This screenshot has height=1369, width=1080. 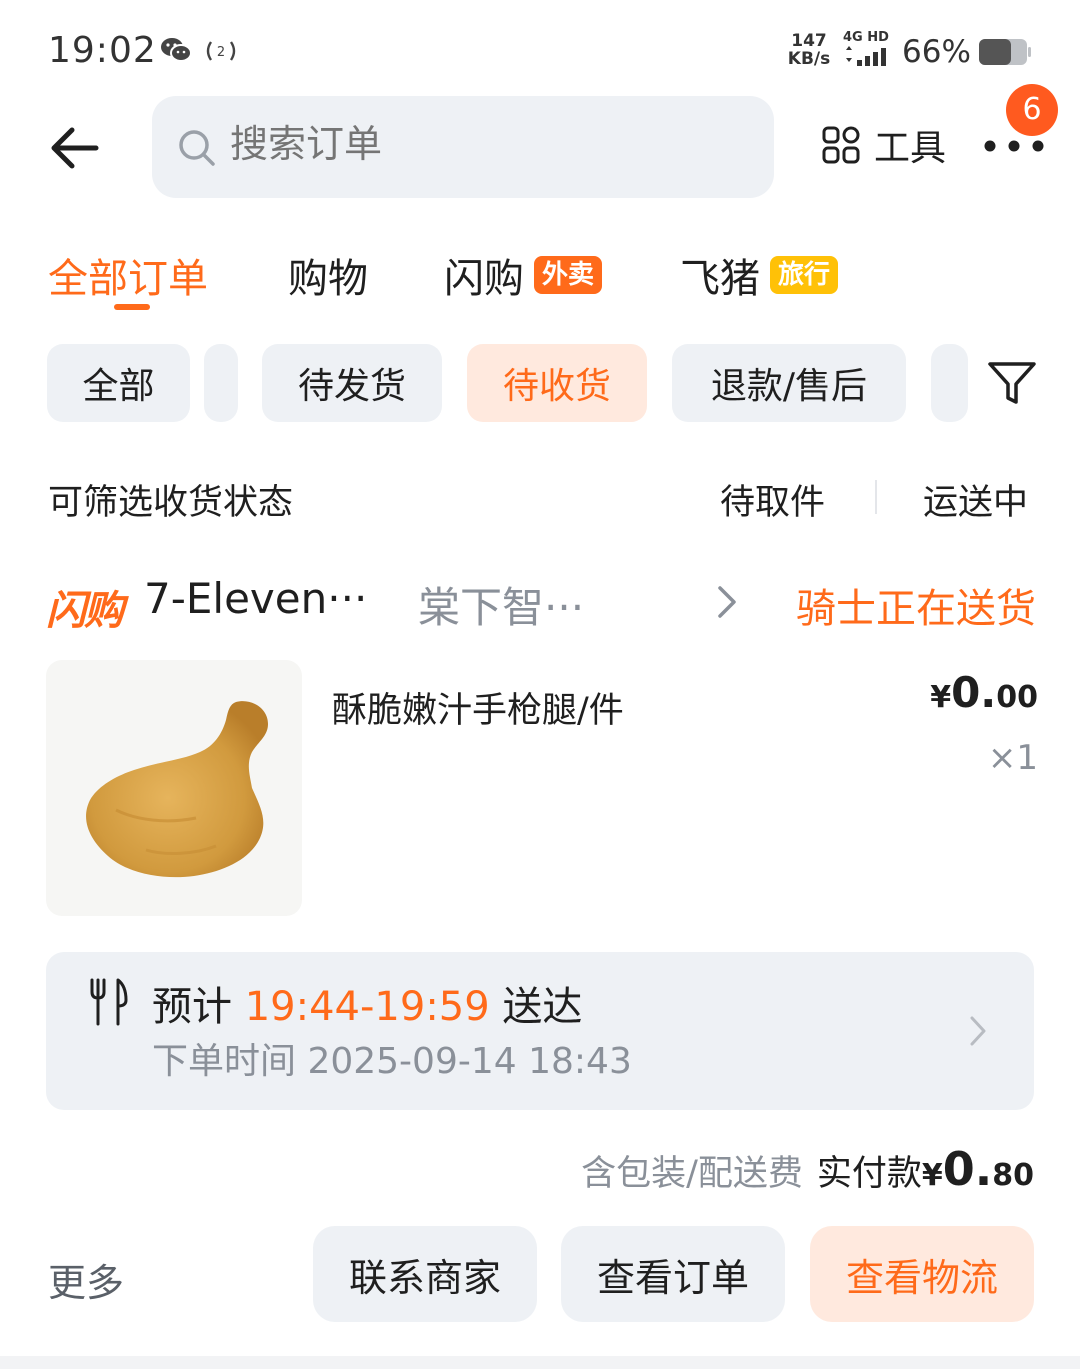 What do you see at coordinates (910, 148) in the screenshot?
I see `tools-label: 工具` at bounding box center [910, 148].